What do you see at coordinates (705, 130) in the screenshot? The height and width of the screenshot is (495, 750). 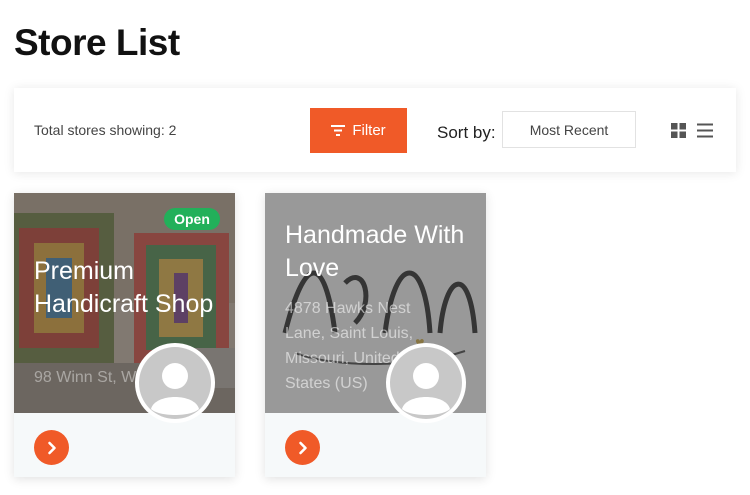 I see `list-view-icon` at bounding box center [705, 130].